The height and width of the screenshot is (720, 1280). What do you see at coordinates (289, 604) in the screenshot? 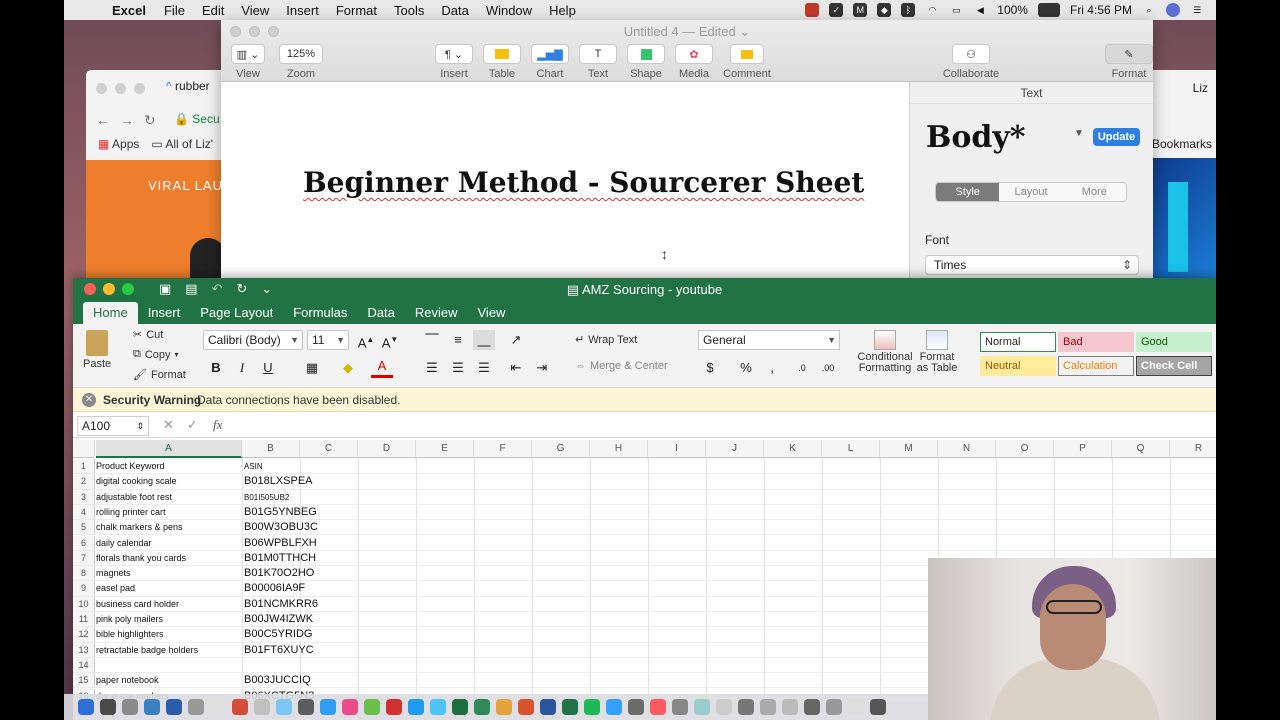
I see `cell-asin: B01NCMKRR6` at bounding box center [289, 604].